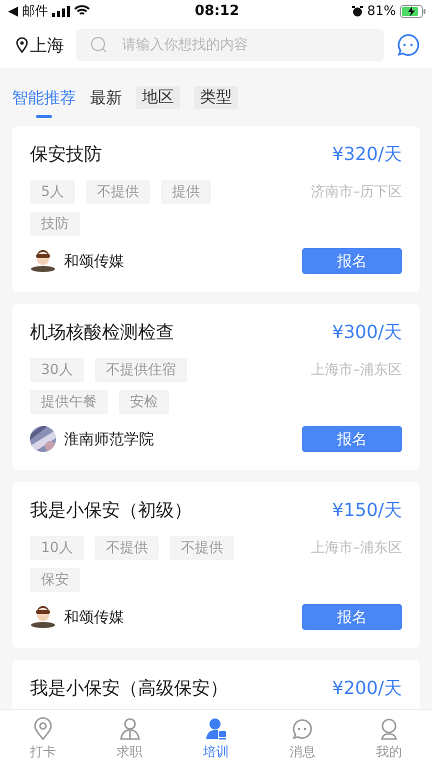 The height and width of the screenshot is (768, 432). Describe the element at coordinates (28, 11) in the screenshot. I see `back-link: ◀ 邮件` at that location.